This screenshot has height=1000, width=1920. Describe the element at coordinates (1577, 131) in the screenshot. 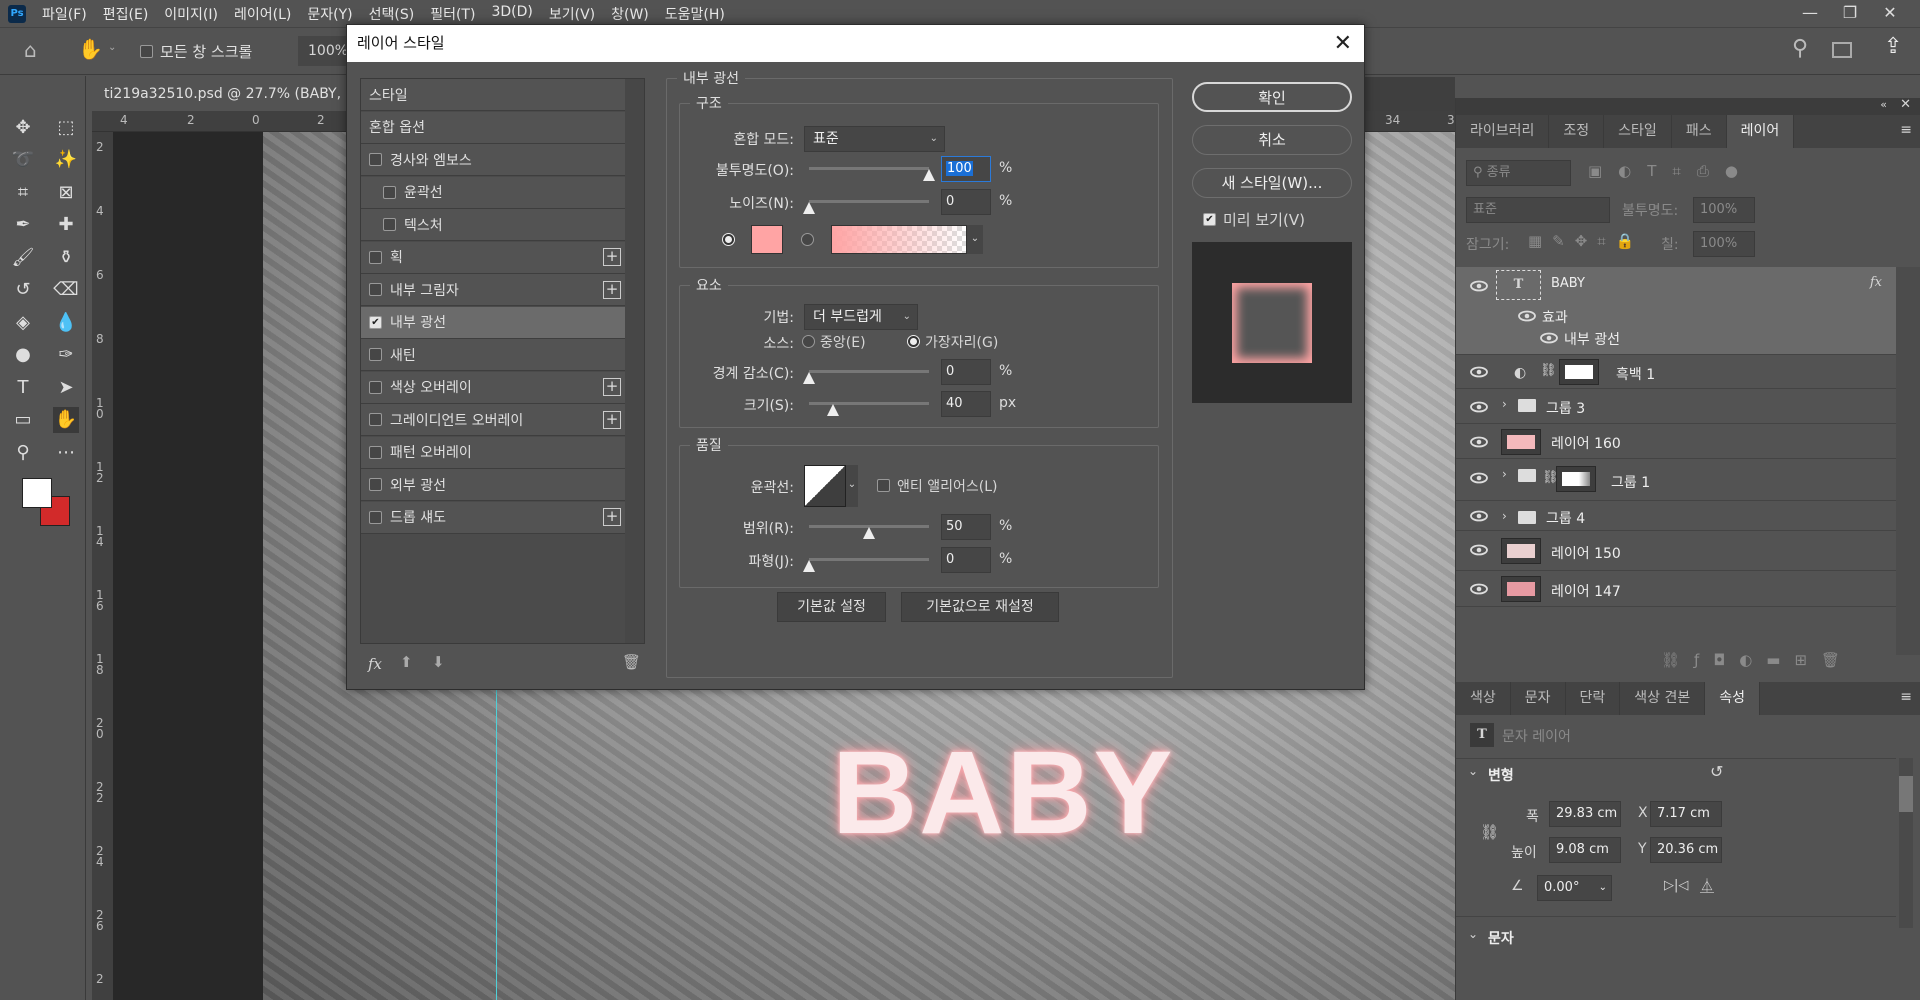

I see `panel-tab: 조정` at that location.